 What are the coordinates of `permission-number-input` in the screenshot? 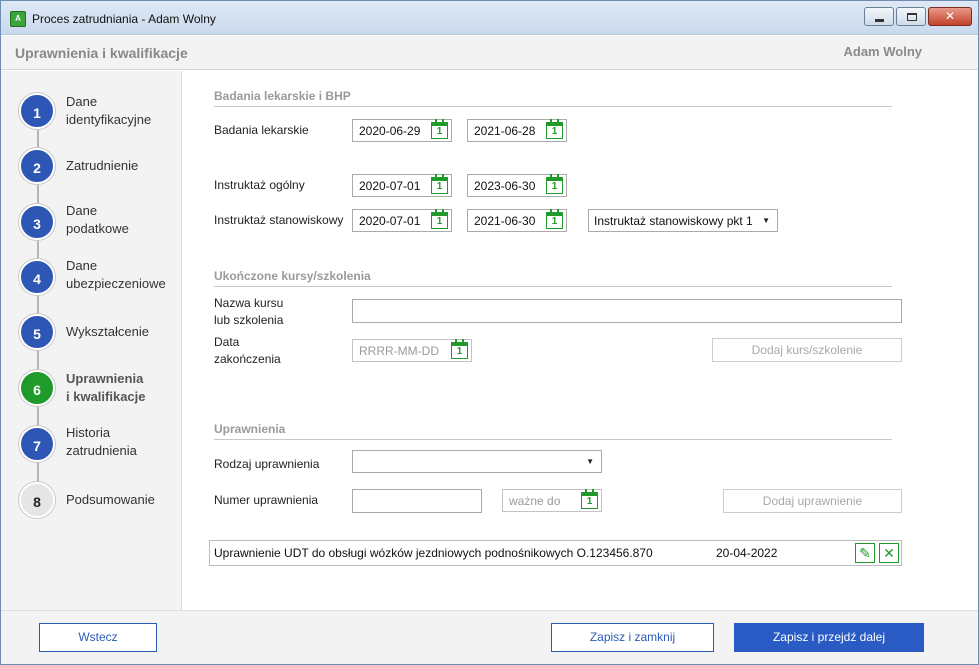 It's located at (417, 501).